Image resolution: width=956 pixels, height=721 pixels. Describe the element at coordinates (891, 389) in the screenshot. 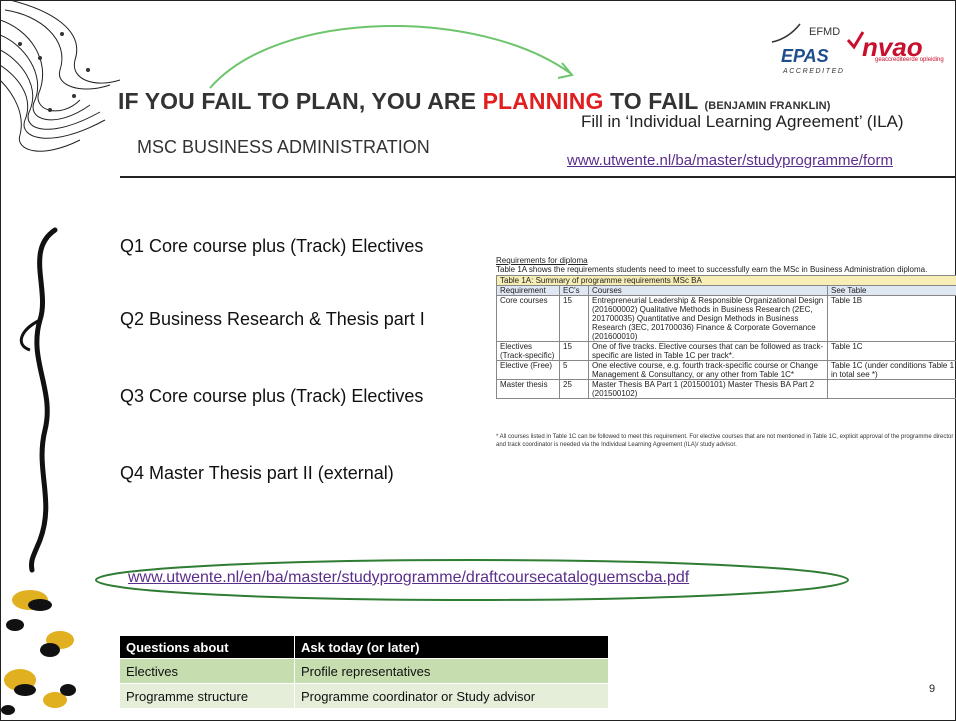

I see `req-cell` at that location.